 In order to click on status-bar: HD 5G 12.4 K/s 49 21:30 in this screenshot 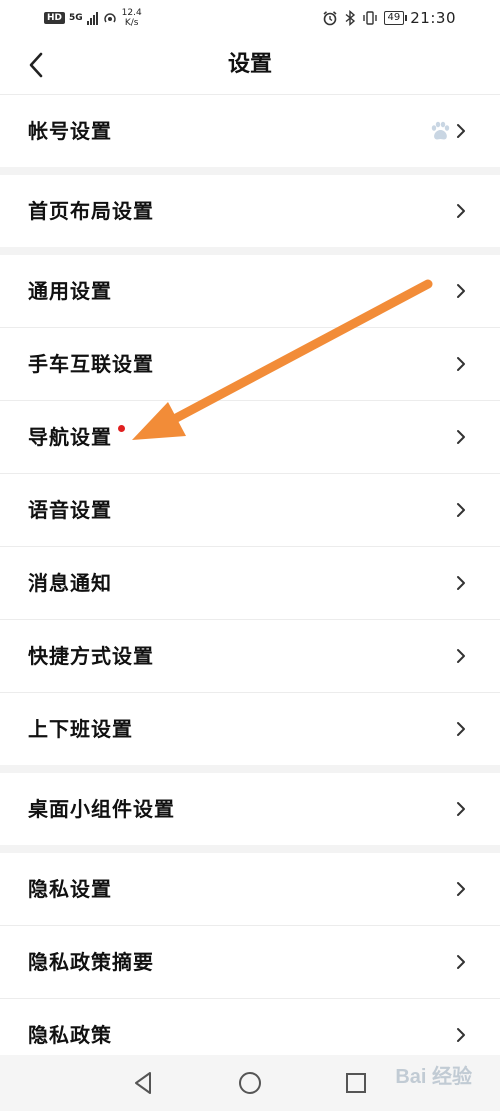, I will do `click(250, 18)`.